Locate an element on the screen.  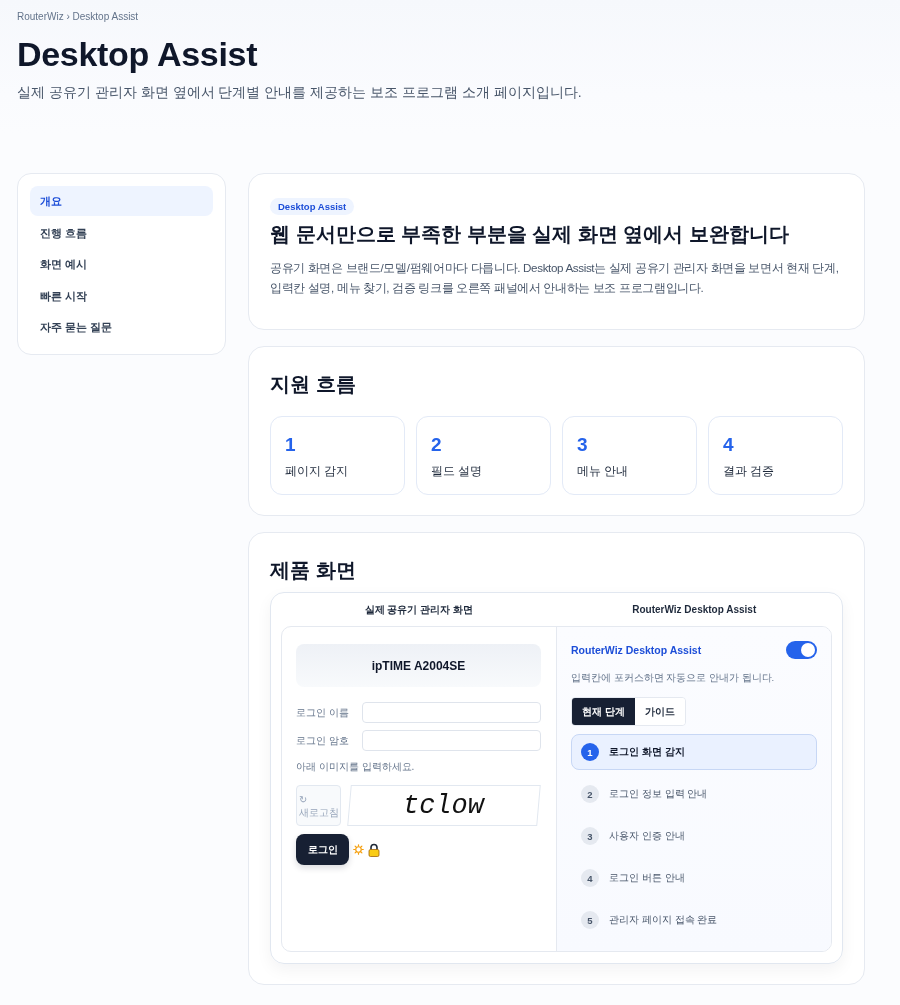
toggle-switch is located at coordinates (801, 650).